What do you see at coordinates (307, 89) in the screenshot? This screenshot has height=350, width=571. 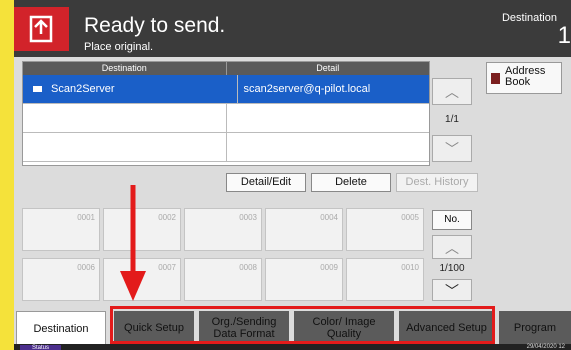 I see `row-detail: scan2server@q-pilot.local` at bounding box center [307, 89].